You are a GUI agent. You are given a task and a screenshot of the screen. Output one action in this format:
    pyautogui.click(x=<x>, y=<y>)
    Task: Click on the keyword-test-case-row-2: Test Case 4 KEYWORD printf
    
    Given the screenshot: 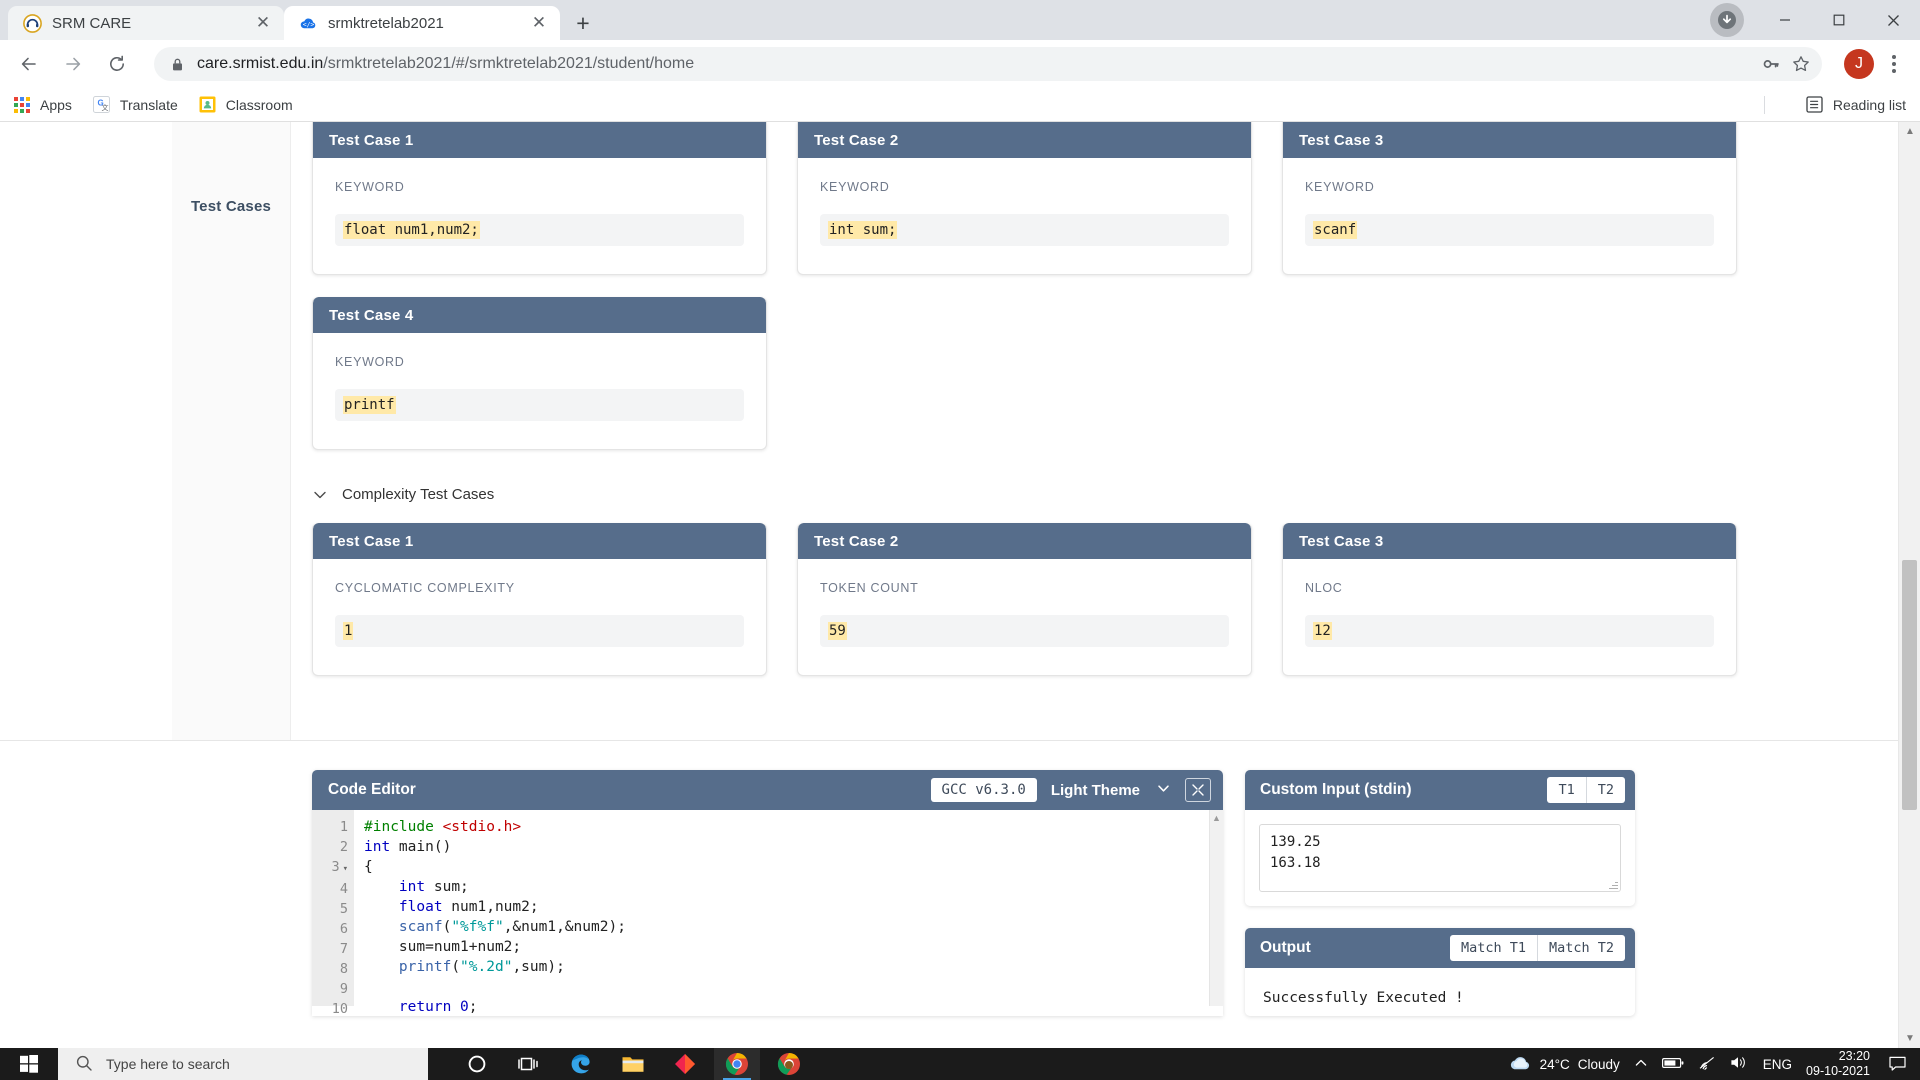 What is the action you would take?
    pyautogui.click(x=1094, y=373)
    